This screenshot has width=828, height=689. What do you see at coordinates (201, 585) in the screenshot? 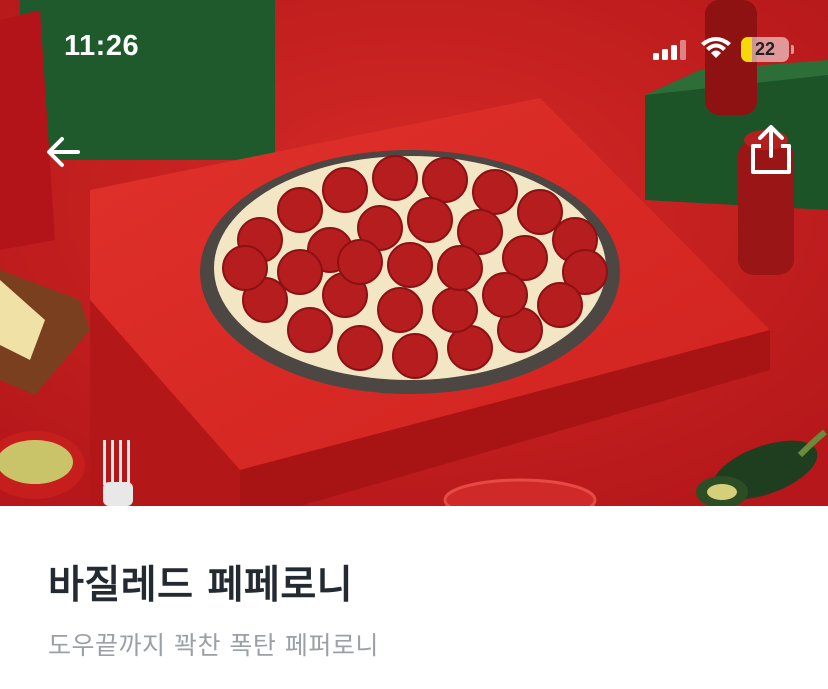
I see `product-title: 바질레드 페페로니` at bounding box center [201, 585].